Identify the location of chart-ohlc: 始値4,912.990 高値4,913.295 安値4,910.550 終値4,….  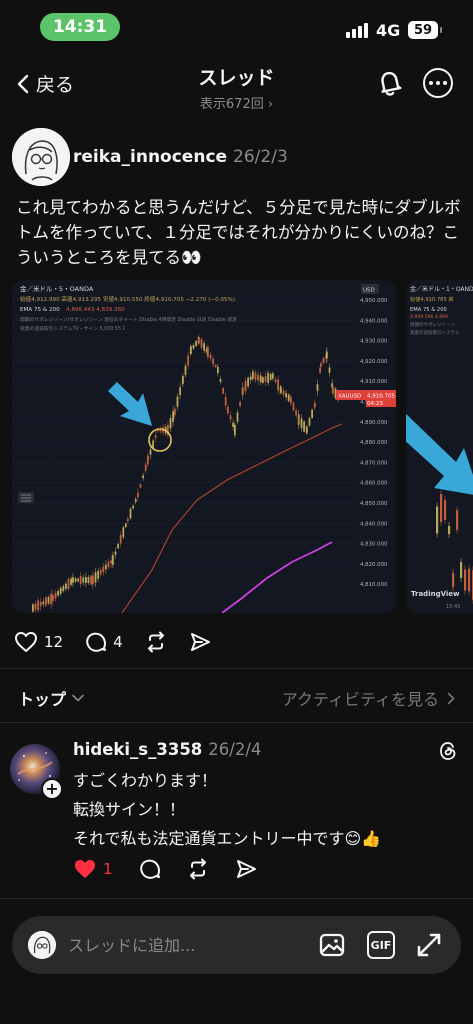
(127, 299).